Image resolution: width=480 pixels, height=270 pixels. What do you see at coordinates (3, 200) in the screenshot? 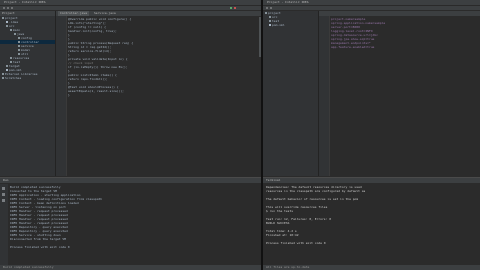
I see `clear-icon` at bounding box center [3, 200].